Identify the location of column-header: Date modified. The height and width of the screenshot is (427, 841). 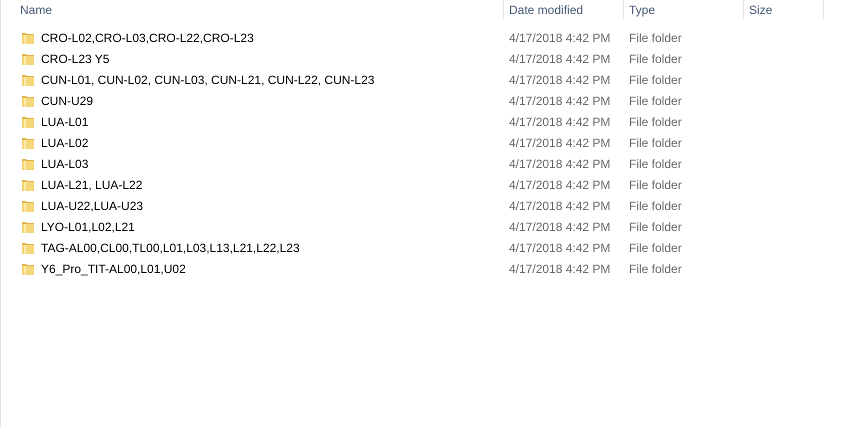
(546, 10).